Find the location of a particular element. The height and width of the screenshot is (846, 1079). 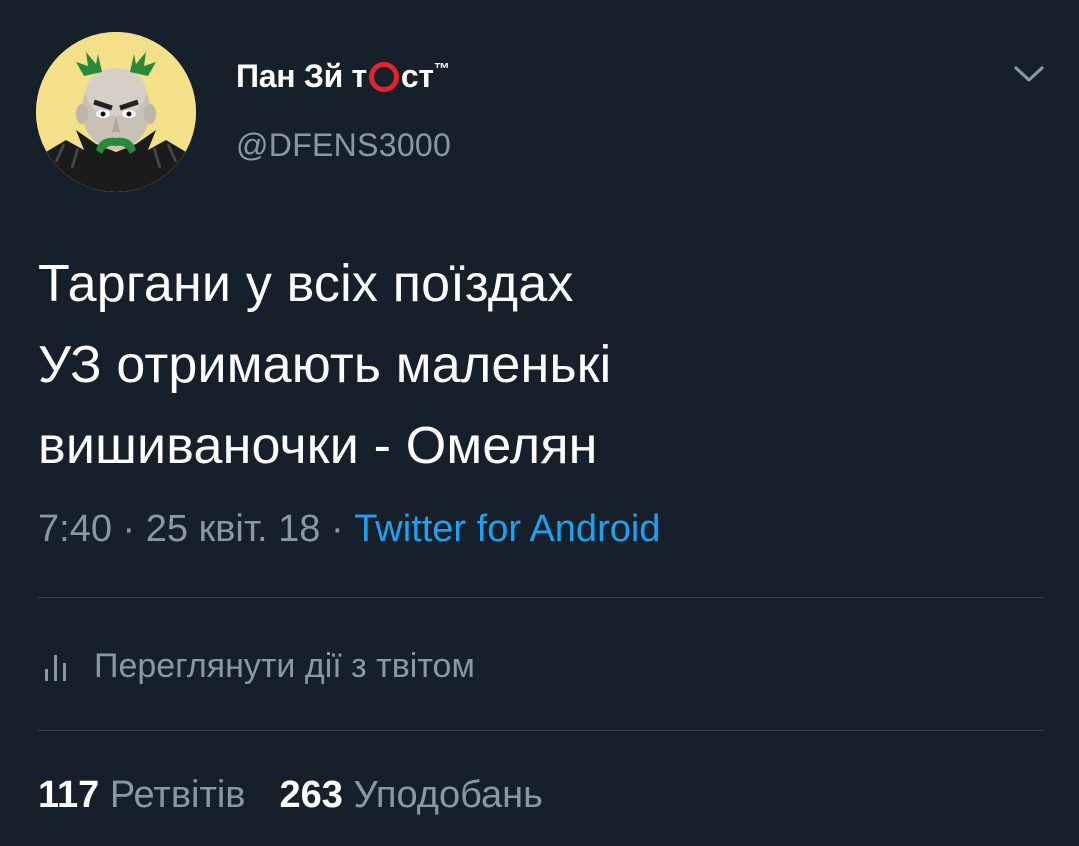

retweets-count: 117 is located at coordinates (69, 795).